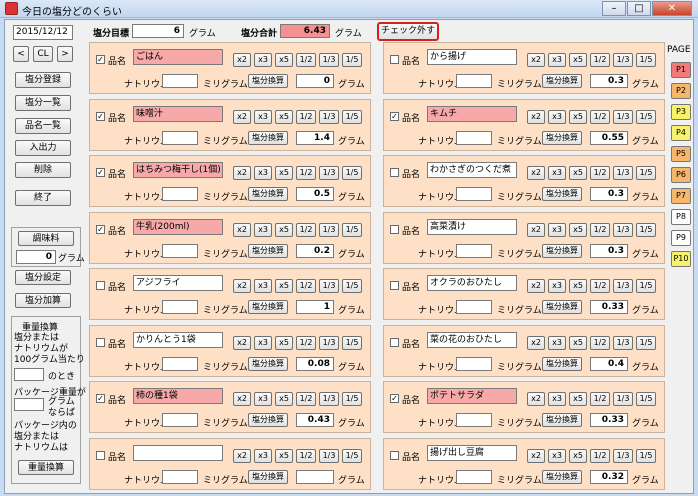 The image size is (698, 496). I want to click on maximize-button: □, so click(639, 8).